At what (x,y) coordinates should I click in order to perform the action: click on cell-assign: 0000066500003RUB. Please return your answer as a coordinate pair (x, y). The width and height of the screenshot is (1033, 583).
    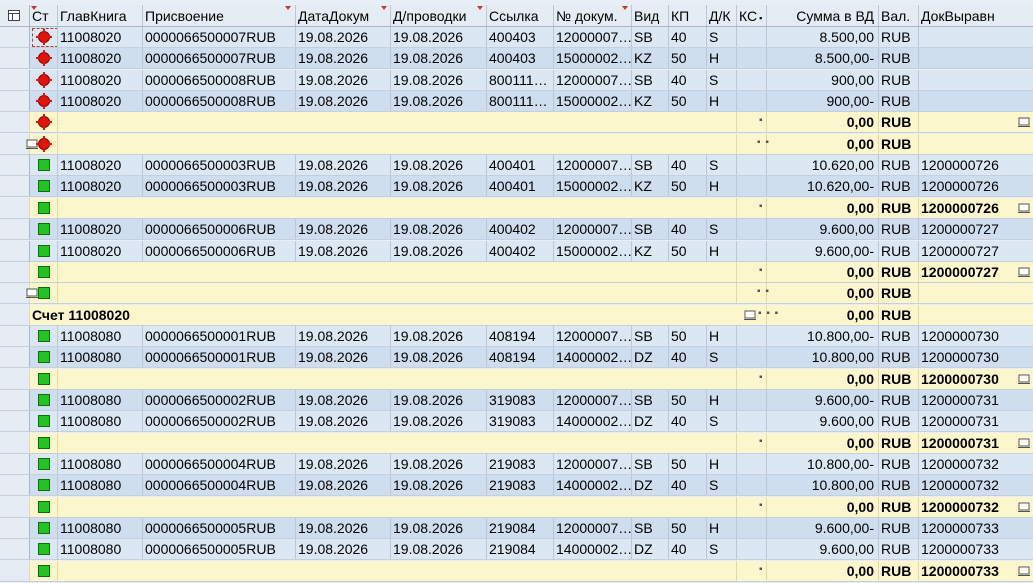
    Looking at the image, I should click on (219, 186).